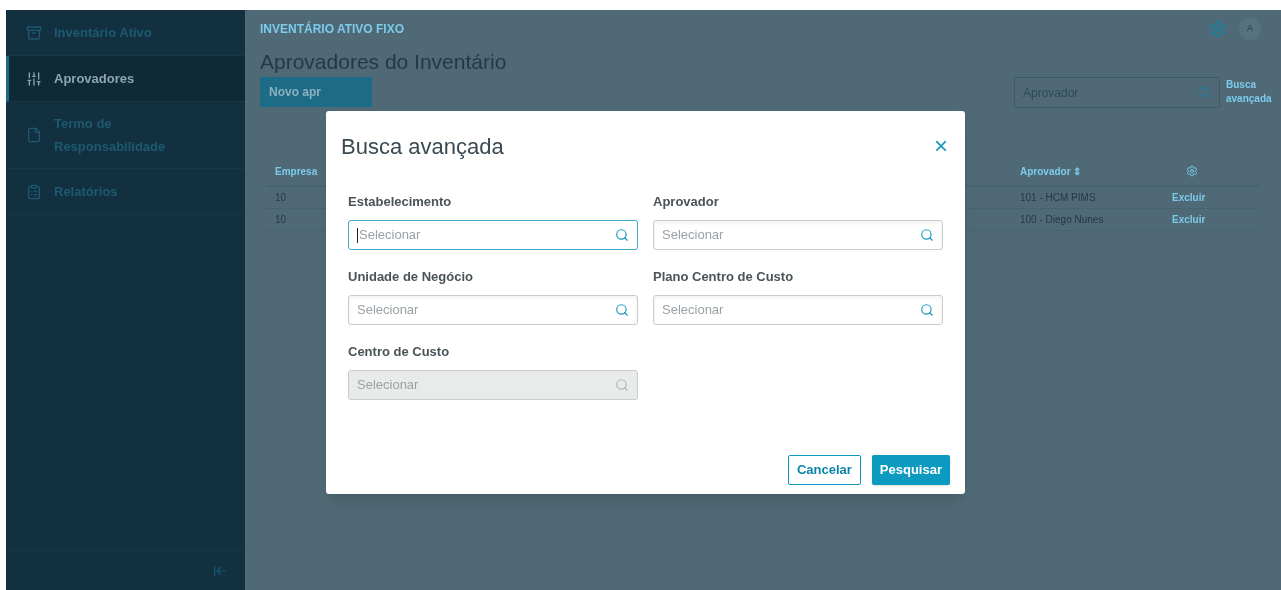  I want to click on collapse-icon, so click(220, 570).